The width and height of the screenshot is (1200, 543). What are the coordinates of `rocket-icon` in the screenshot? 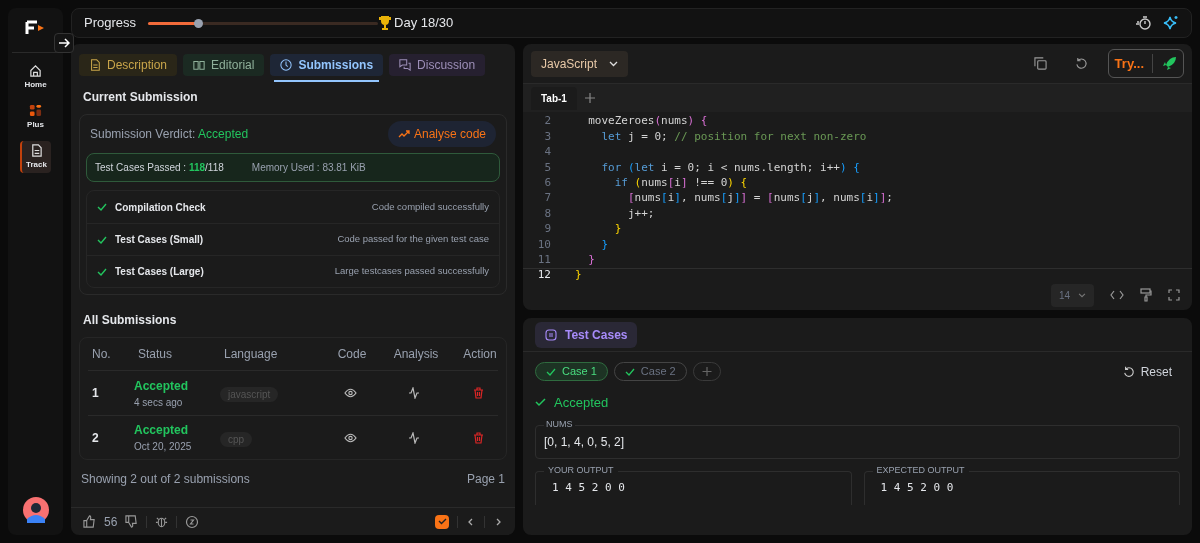 It's located at (1169, 63).